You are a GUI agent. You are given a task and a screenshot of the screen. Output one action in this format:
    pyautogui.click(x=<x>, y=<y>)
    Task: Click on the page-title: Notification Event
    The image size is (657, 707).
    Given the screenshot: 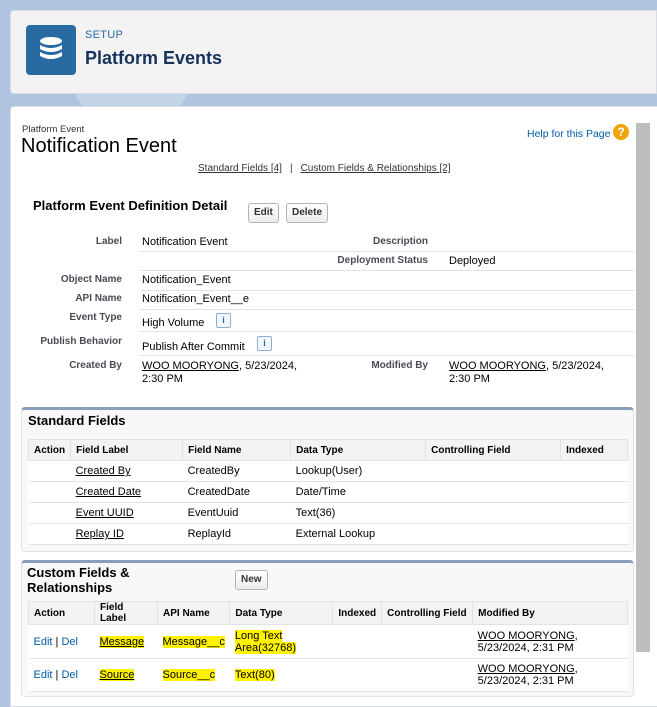 What is the action you would take?
    pyautogui.click(x=99, y=146)
    